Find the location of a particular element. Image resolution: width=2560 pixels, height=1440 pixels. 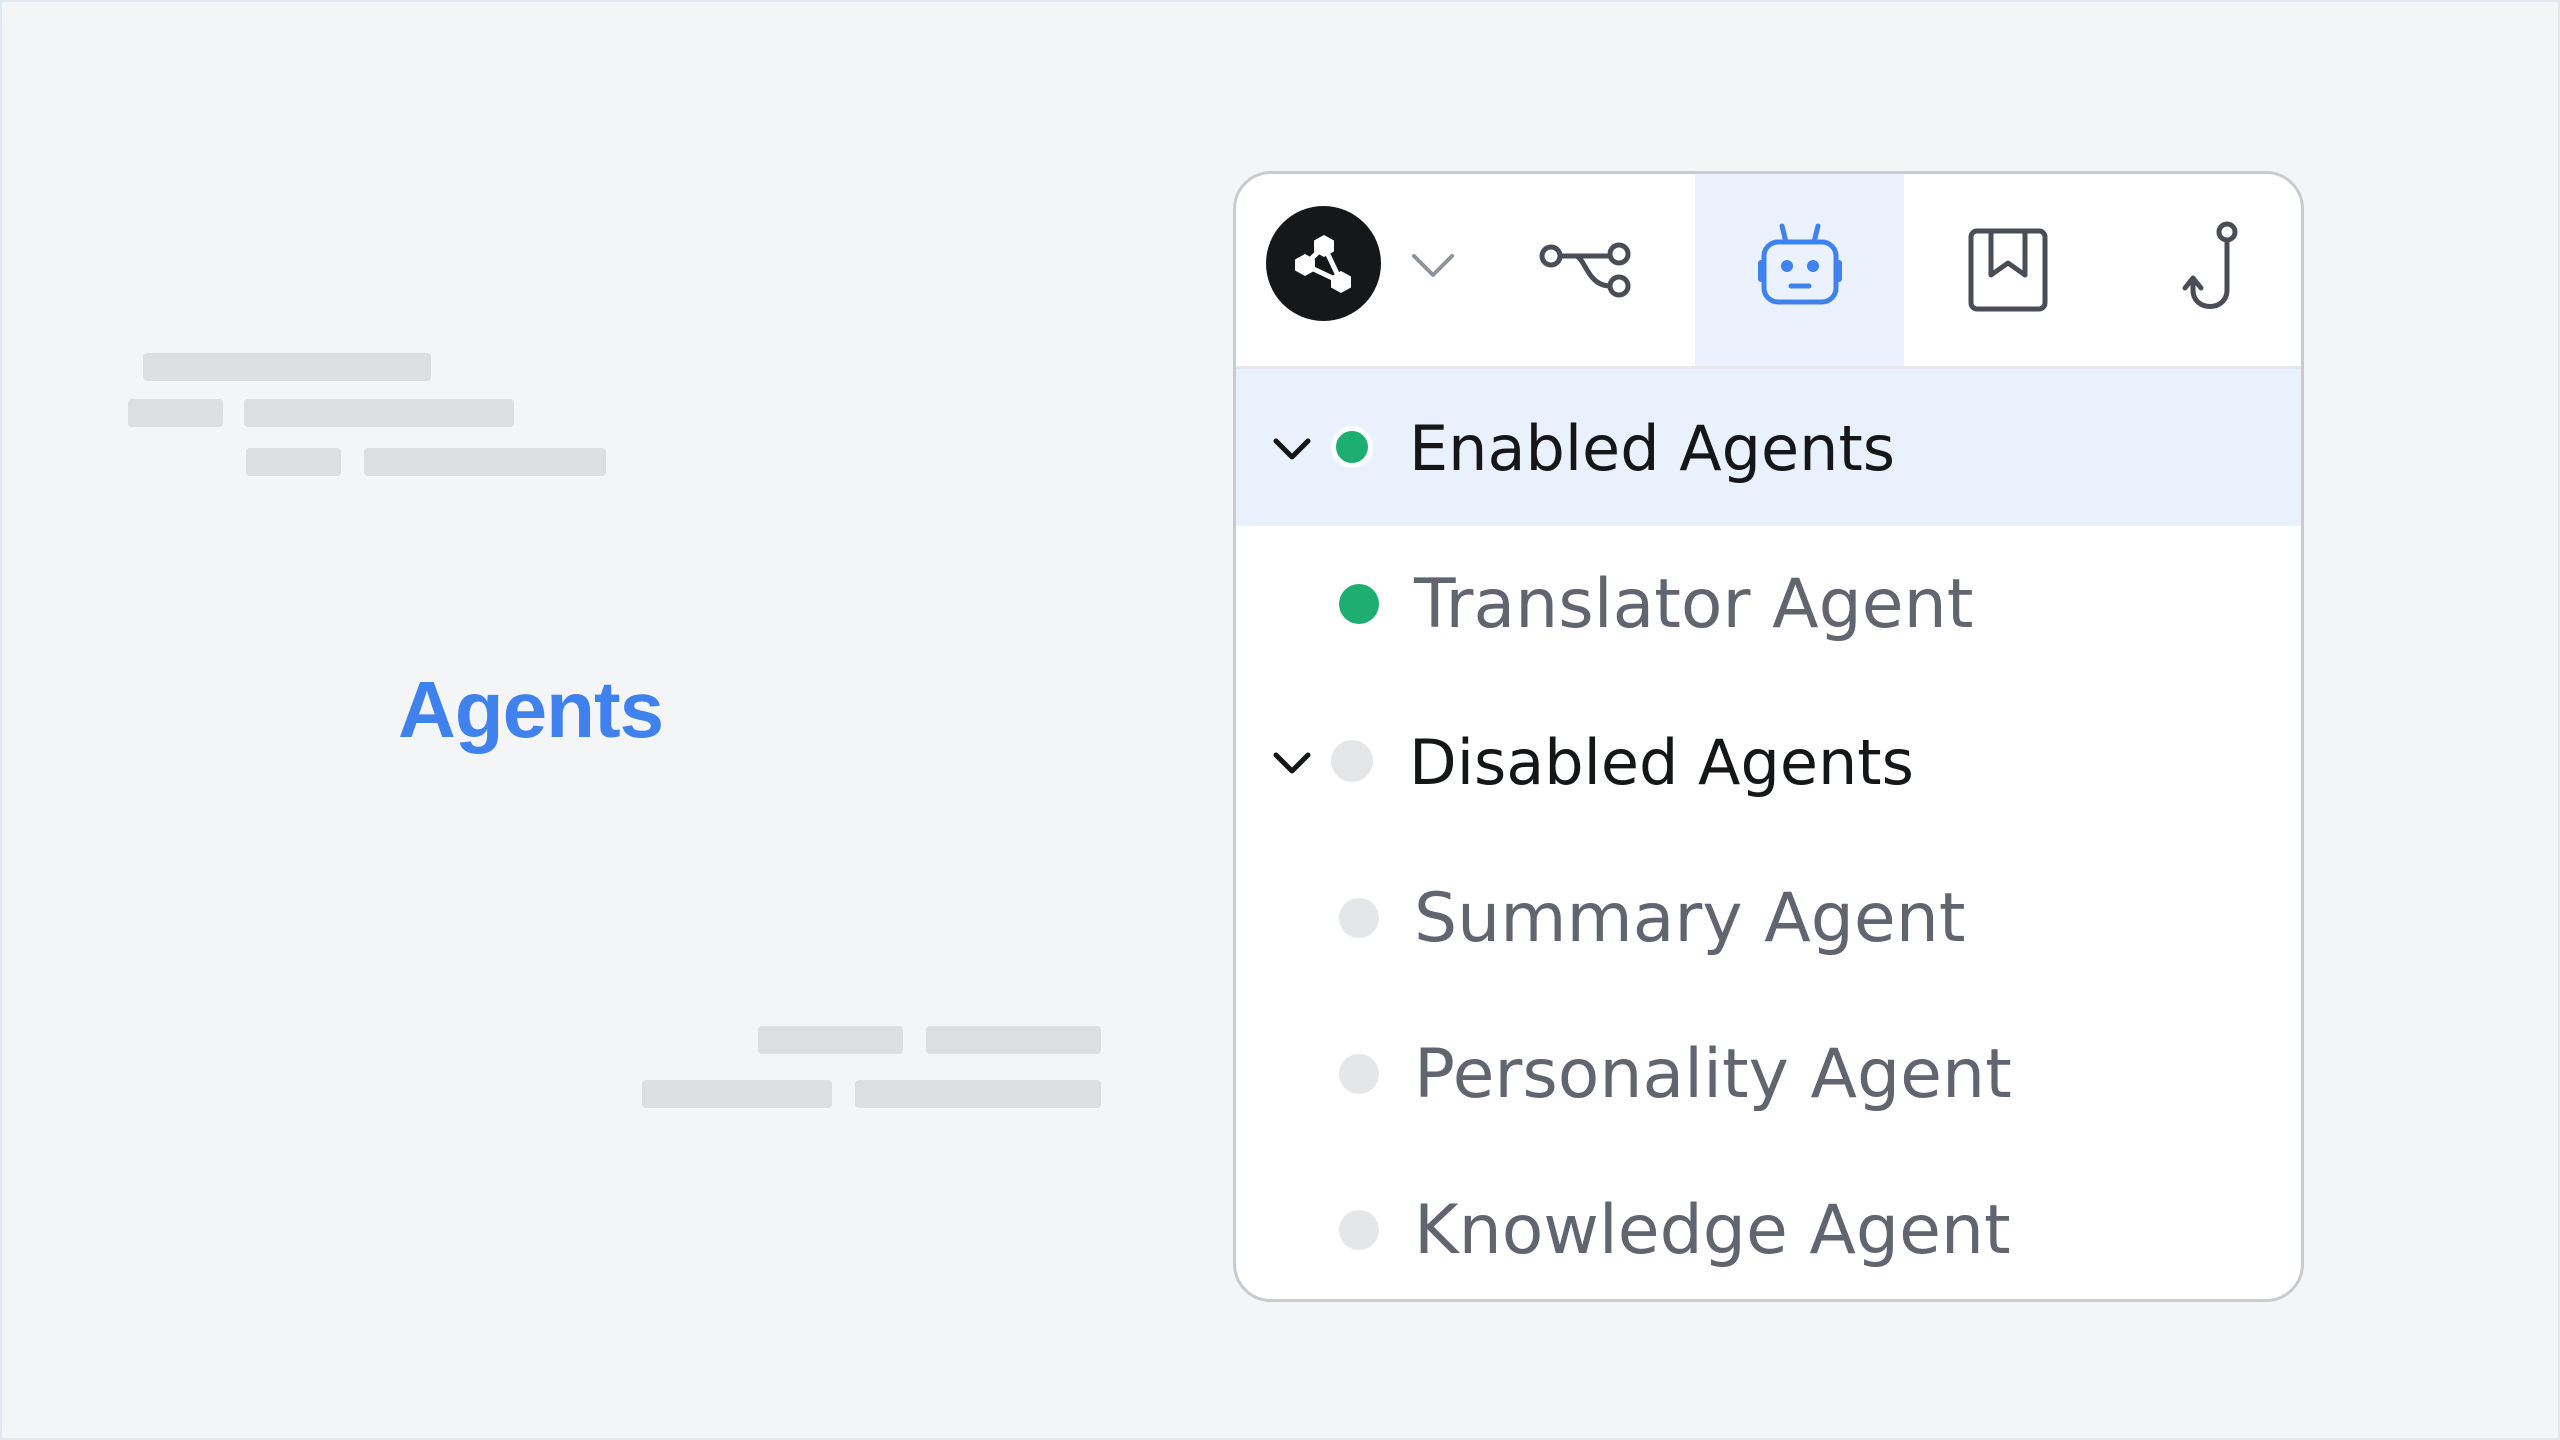

agent-label: Knowledge Agent is located at coordinates (1712, 1230).